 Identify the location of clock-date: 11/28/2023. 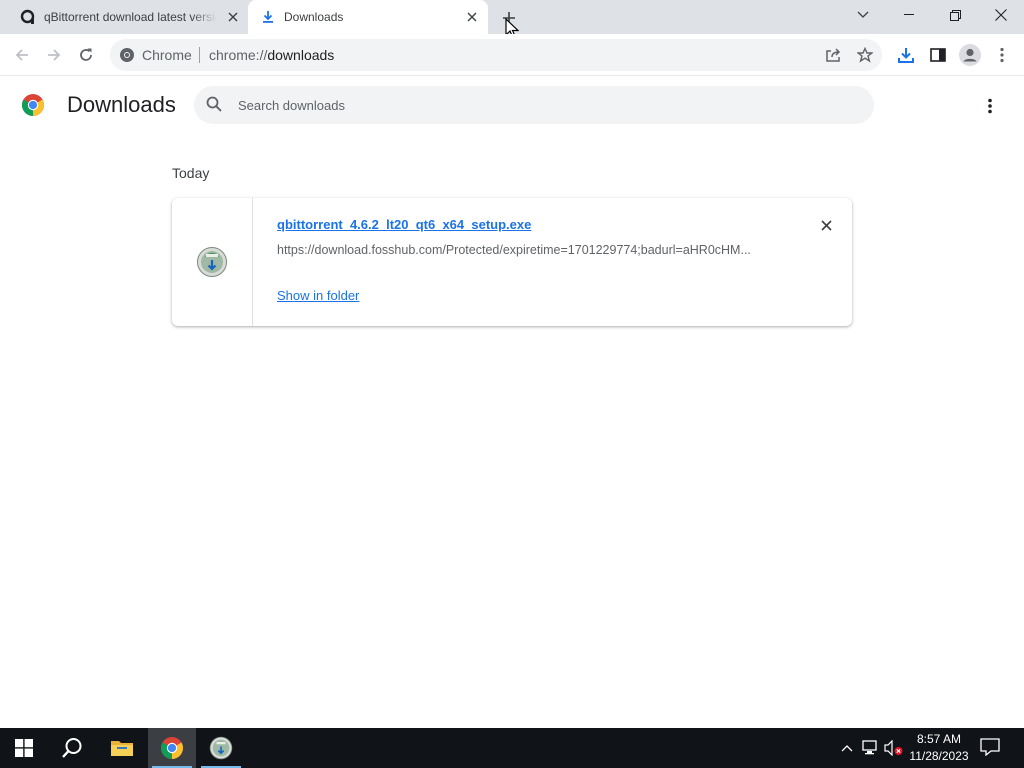
(939, 756).